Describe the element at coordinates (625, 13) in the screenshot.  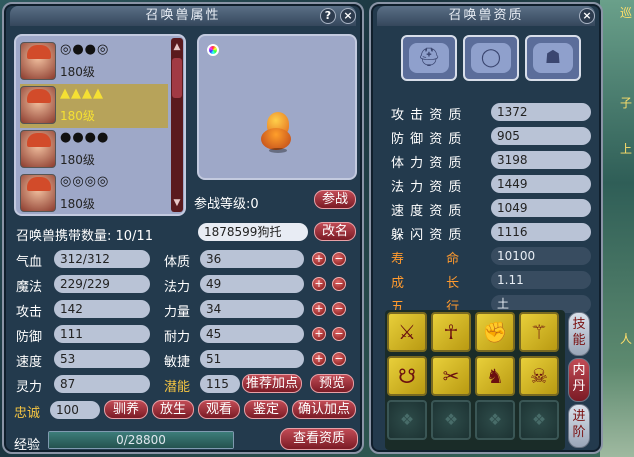
I see `scene-text: 巡` at that location.